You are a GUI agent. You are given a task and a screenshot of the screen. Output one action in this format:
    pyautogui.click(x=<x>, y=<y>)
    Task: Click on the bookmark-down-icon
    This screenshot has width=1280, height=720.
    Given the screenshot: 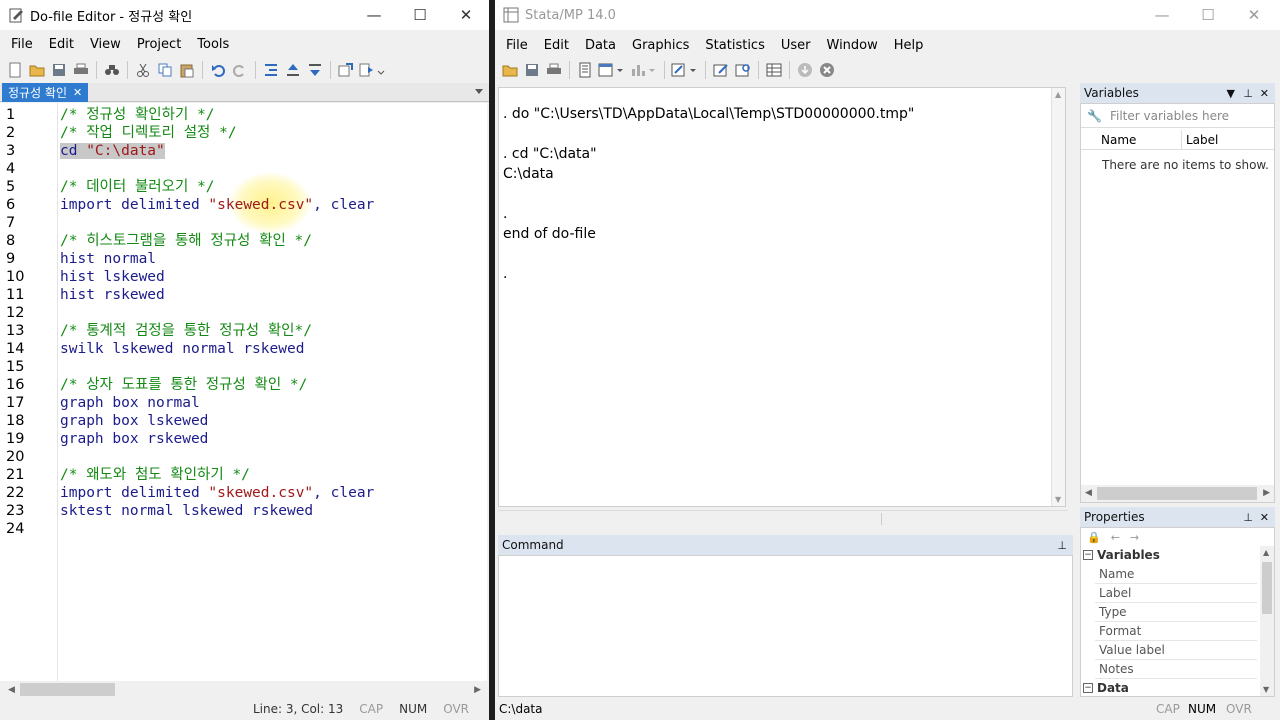 What is the action you would take?
    pyautogui.click(x=315, y=70)
    